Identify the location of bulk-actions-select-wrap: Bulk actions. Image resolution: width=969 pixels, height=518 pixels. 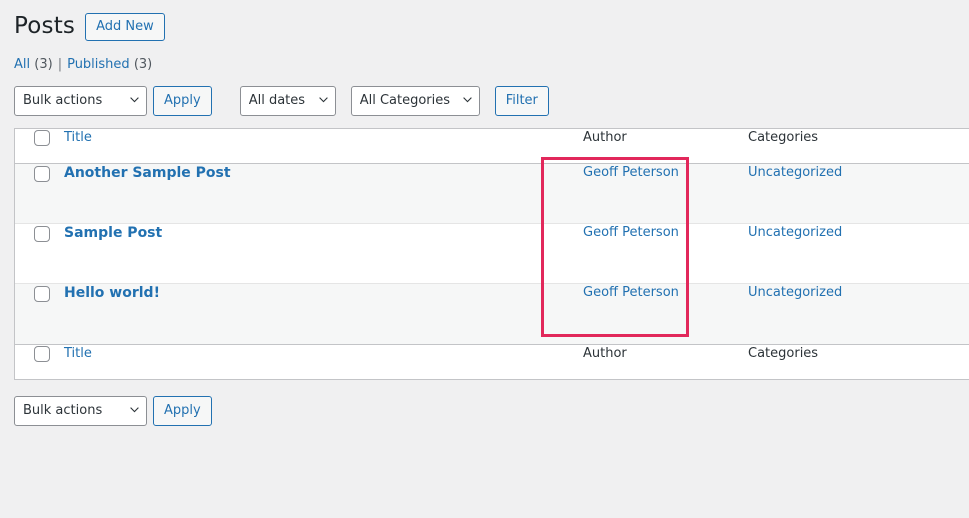
(80, 101).